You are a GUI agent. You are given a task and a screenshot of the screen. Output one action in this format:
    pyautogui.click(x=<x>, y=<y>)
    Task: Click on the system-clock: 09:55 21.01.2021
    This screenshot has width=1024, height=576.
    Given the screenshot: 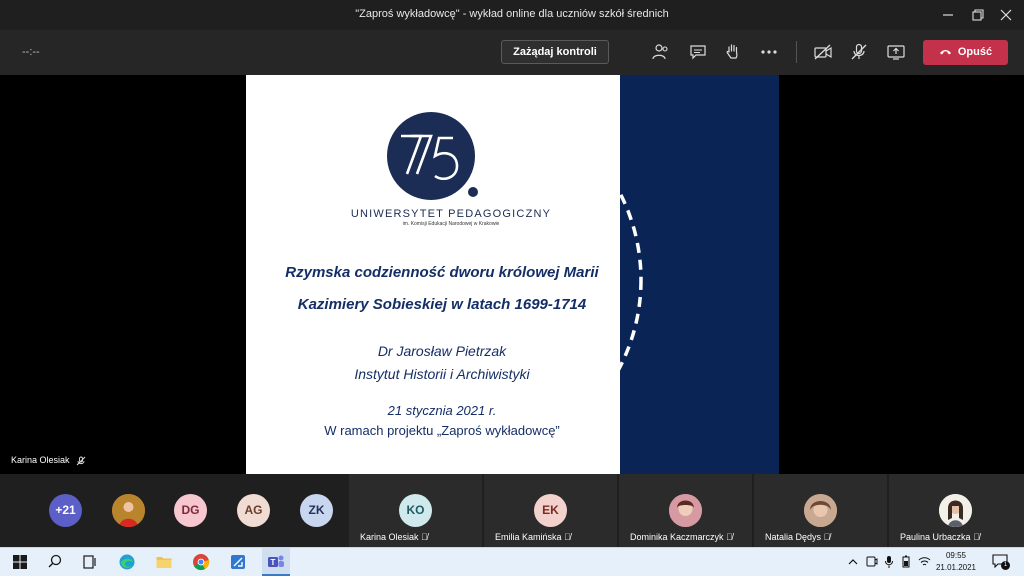 What is the action you would take?
    pyautogui.click(x=956, y=562)
    